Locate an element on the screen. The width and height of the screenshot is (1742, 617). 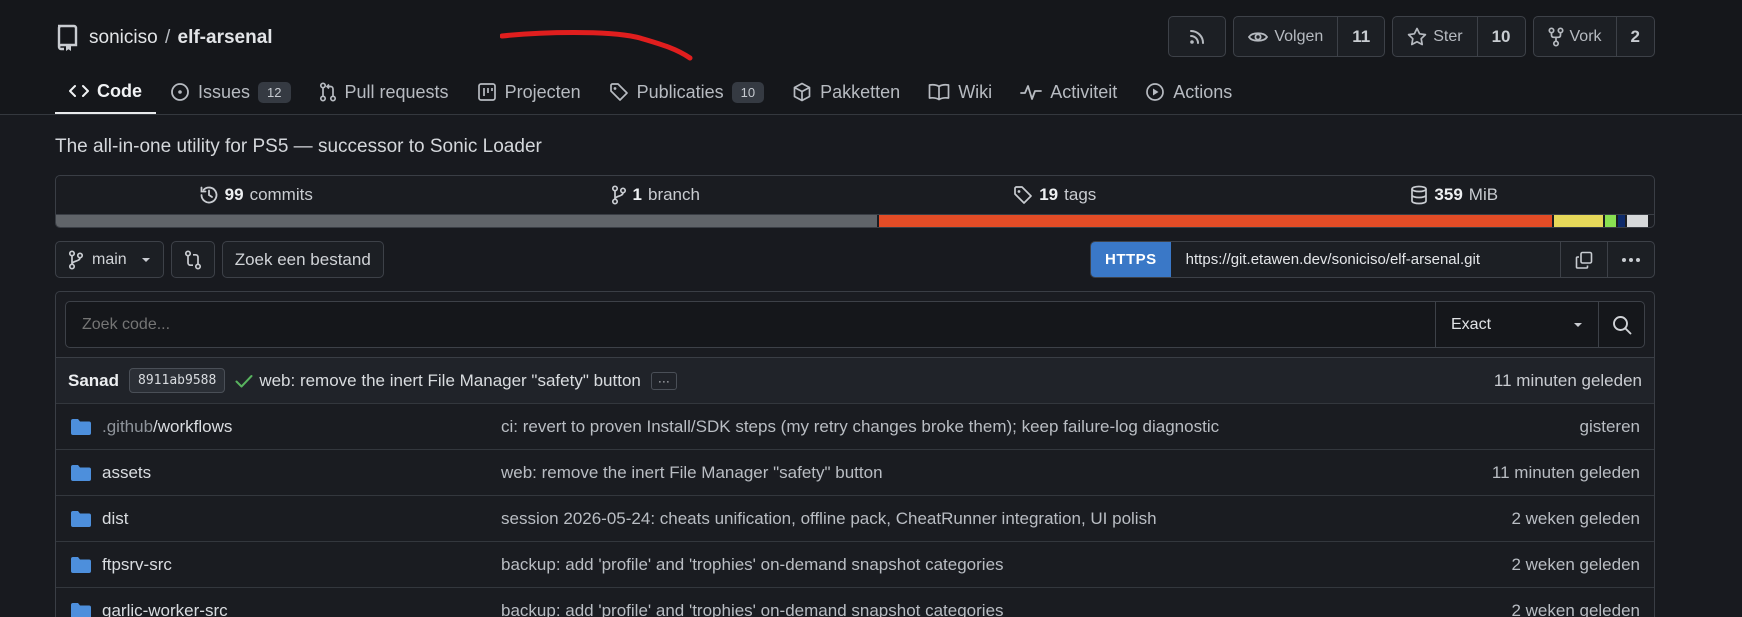
star-button: Ster is located at coordinates (1434, 36).